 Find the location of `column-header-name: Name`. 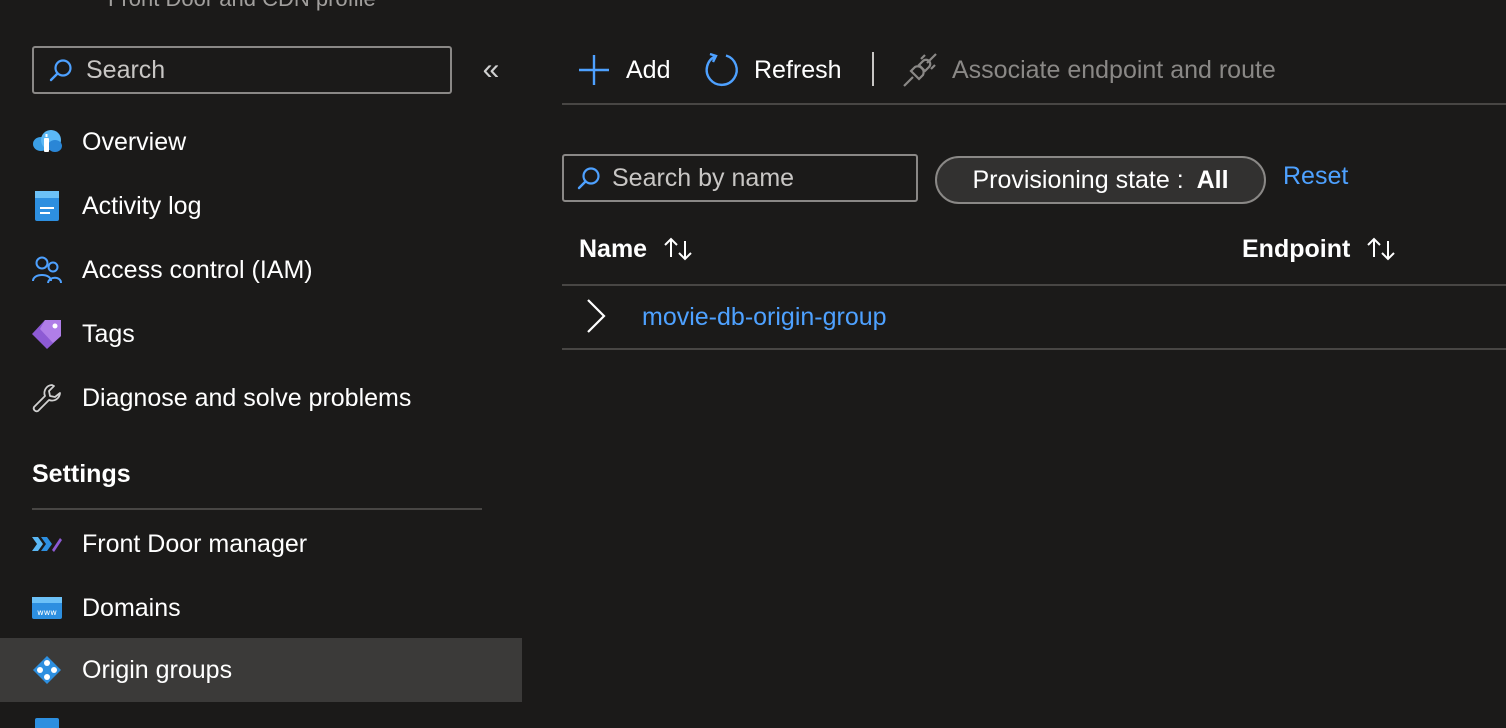

column-header-name: Name is located at coordinates (637, 249).